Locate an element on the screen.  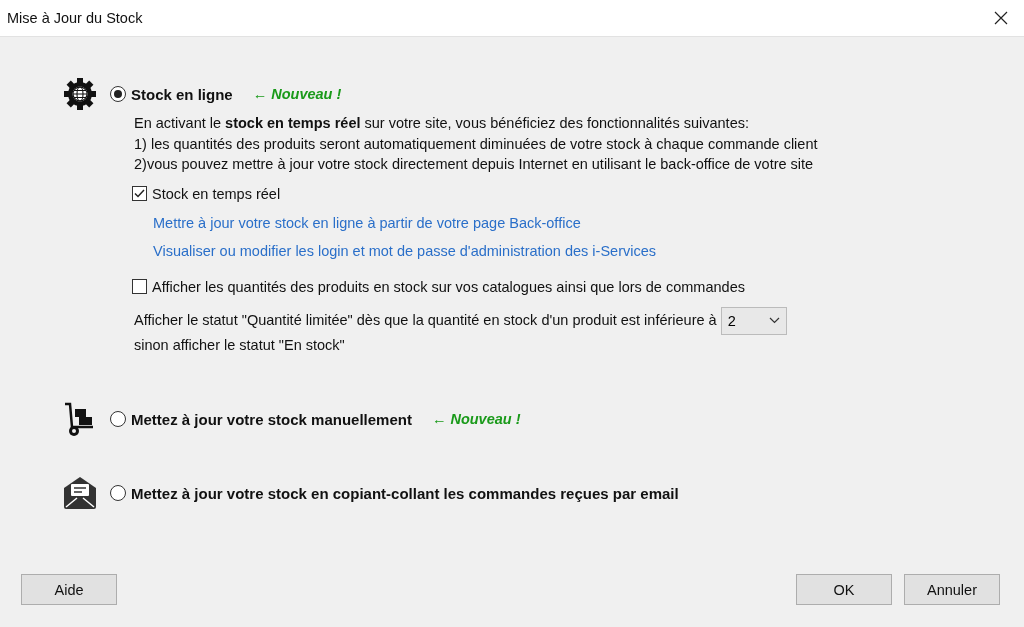
link: Mettre à jour votre stock en ligne à partir de votre page Back-office is located at coordinates (367, 222).